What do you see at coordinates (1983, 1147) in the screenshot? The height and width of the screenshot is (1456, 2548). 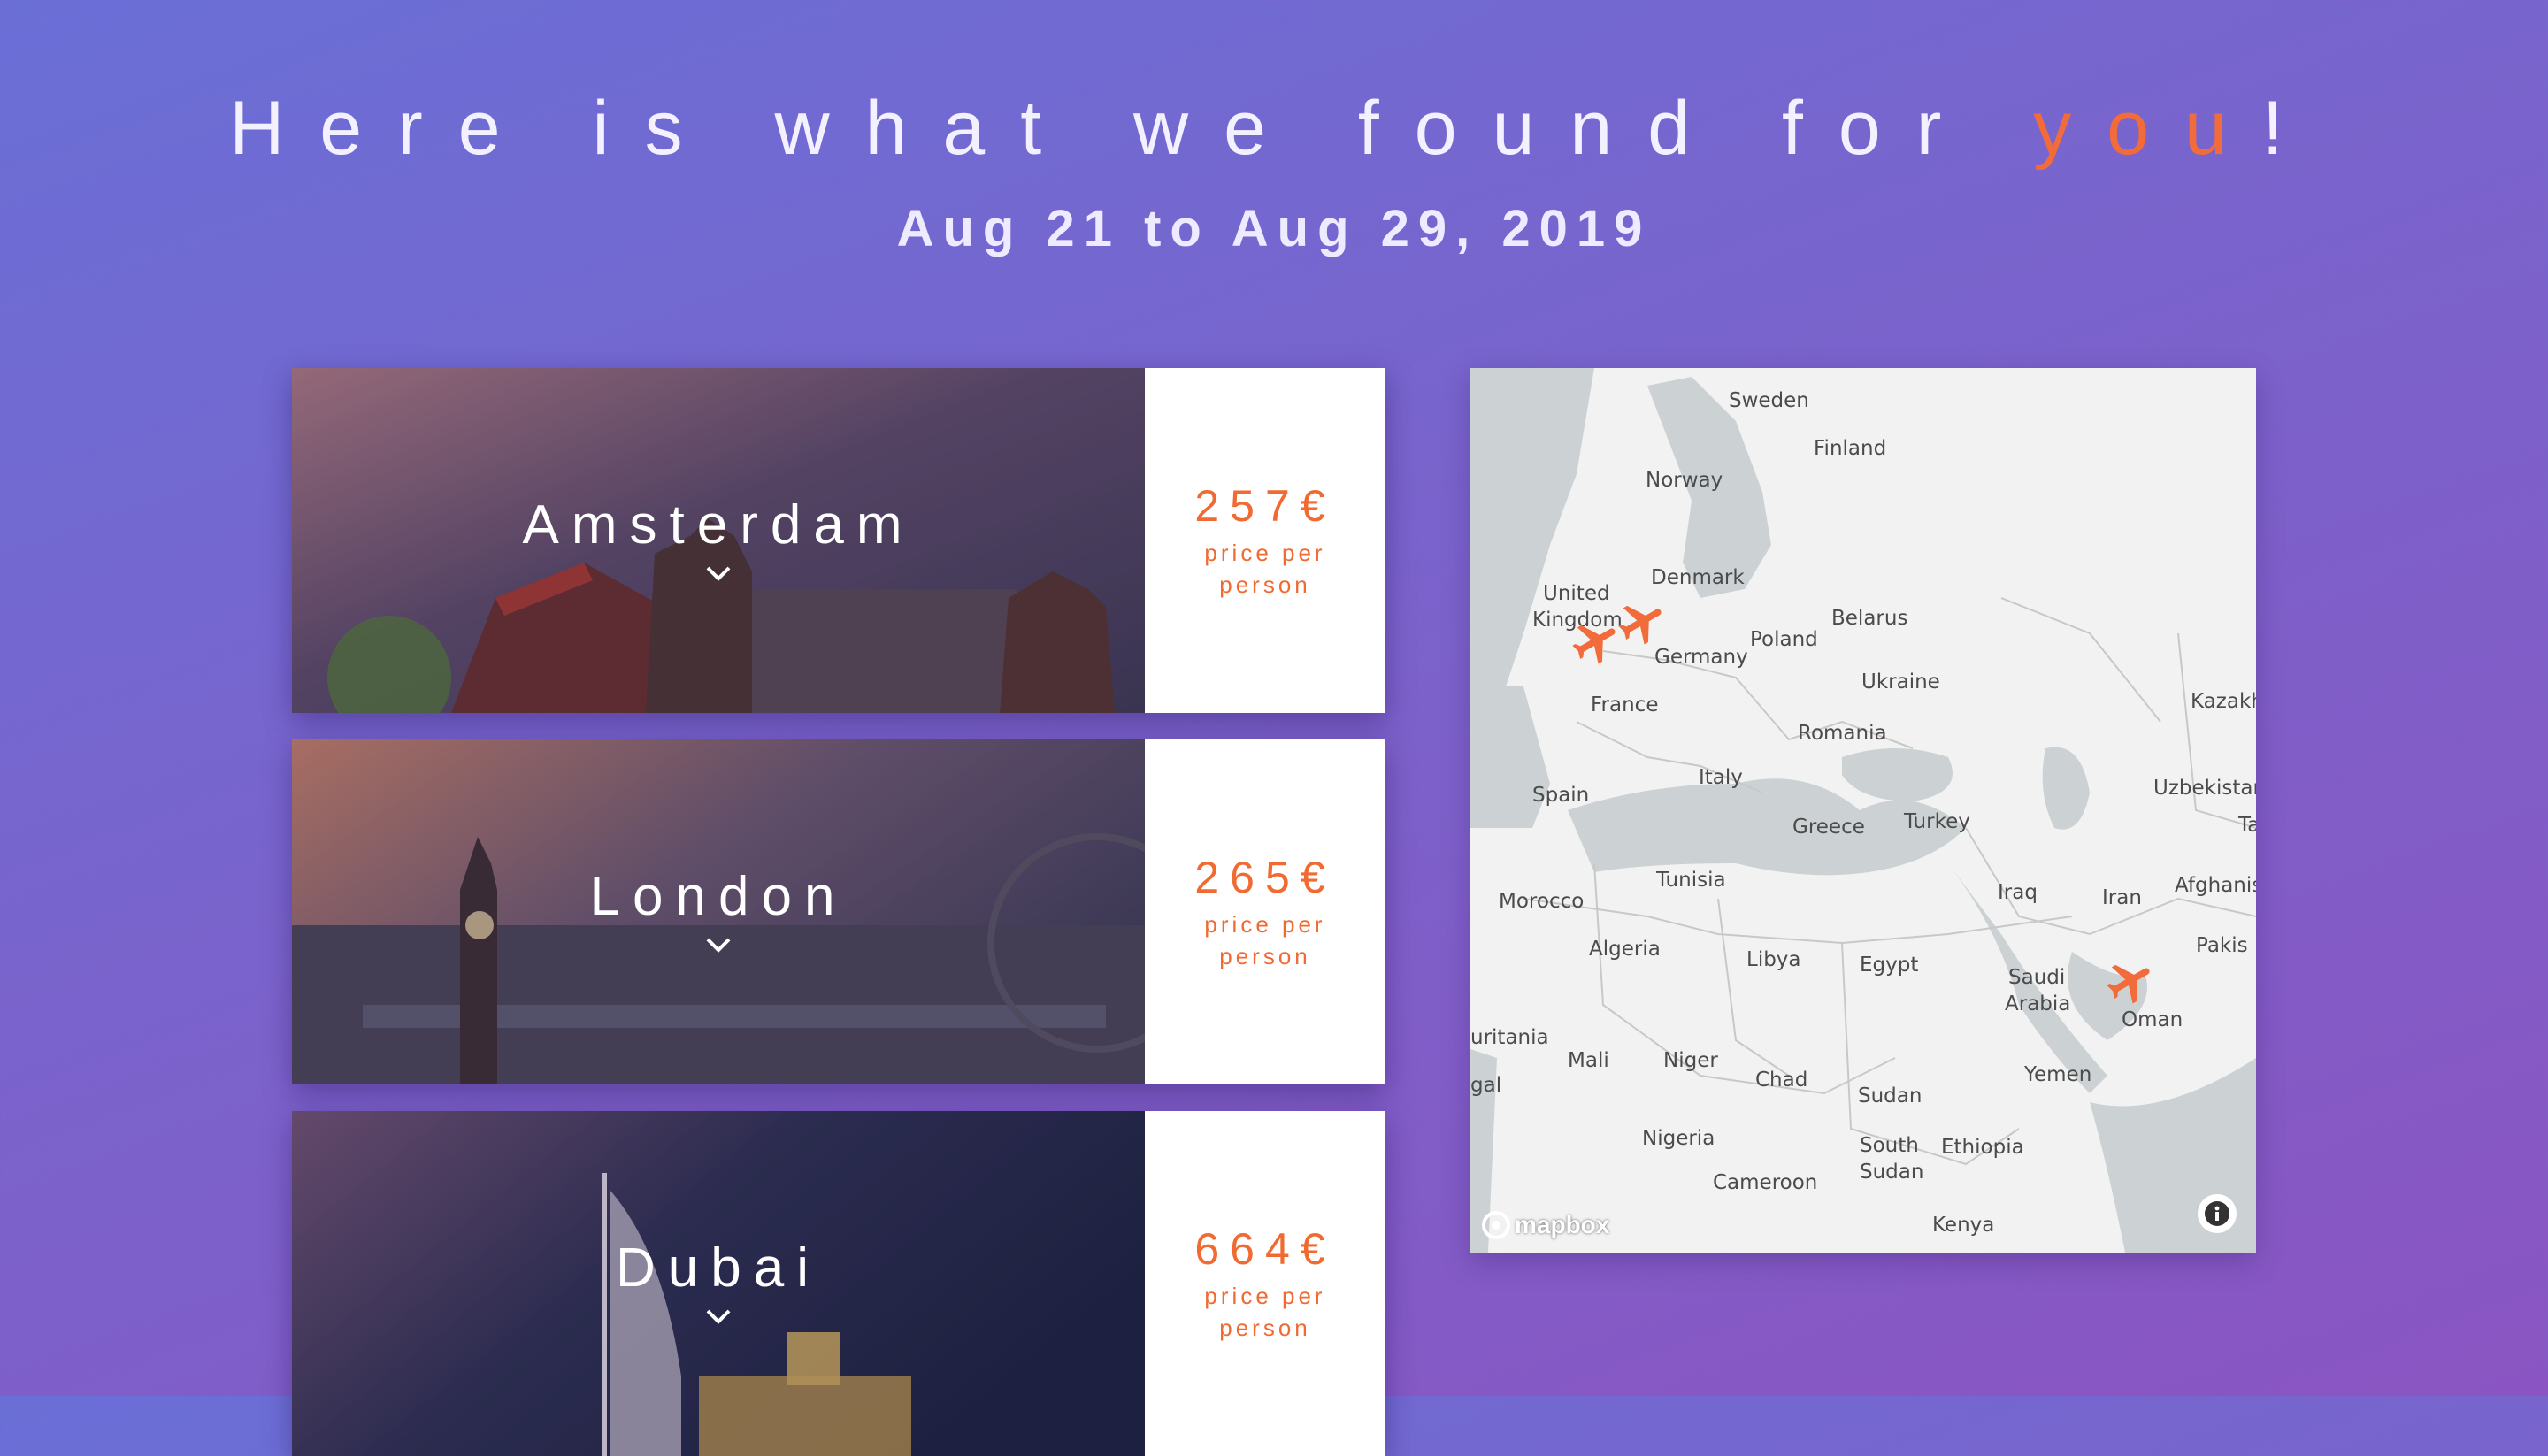 I see `map-label: Ethiopia` at bounding box center [1983, 1147].